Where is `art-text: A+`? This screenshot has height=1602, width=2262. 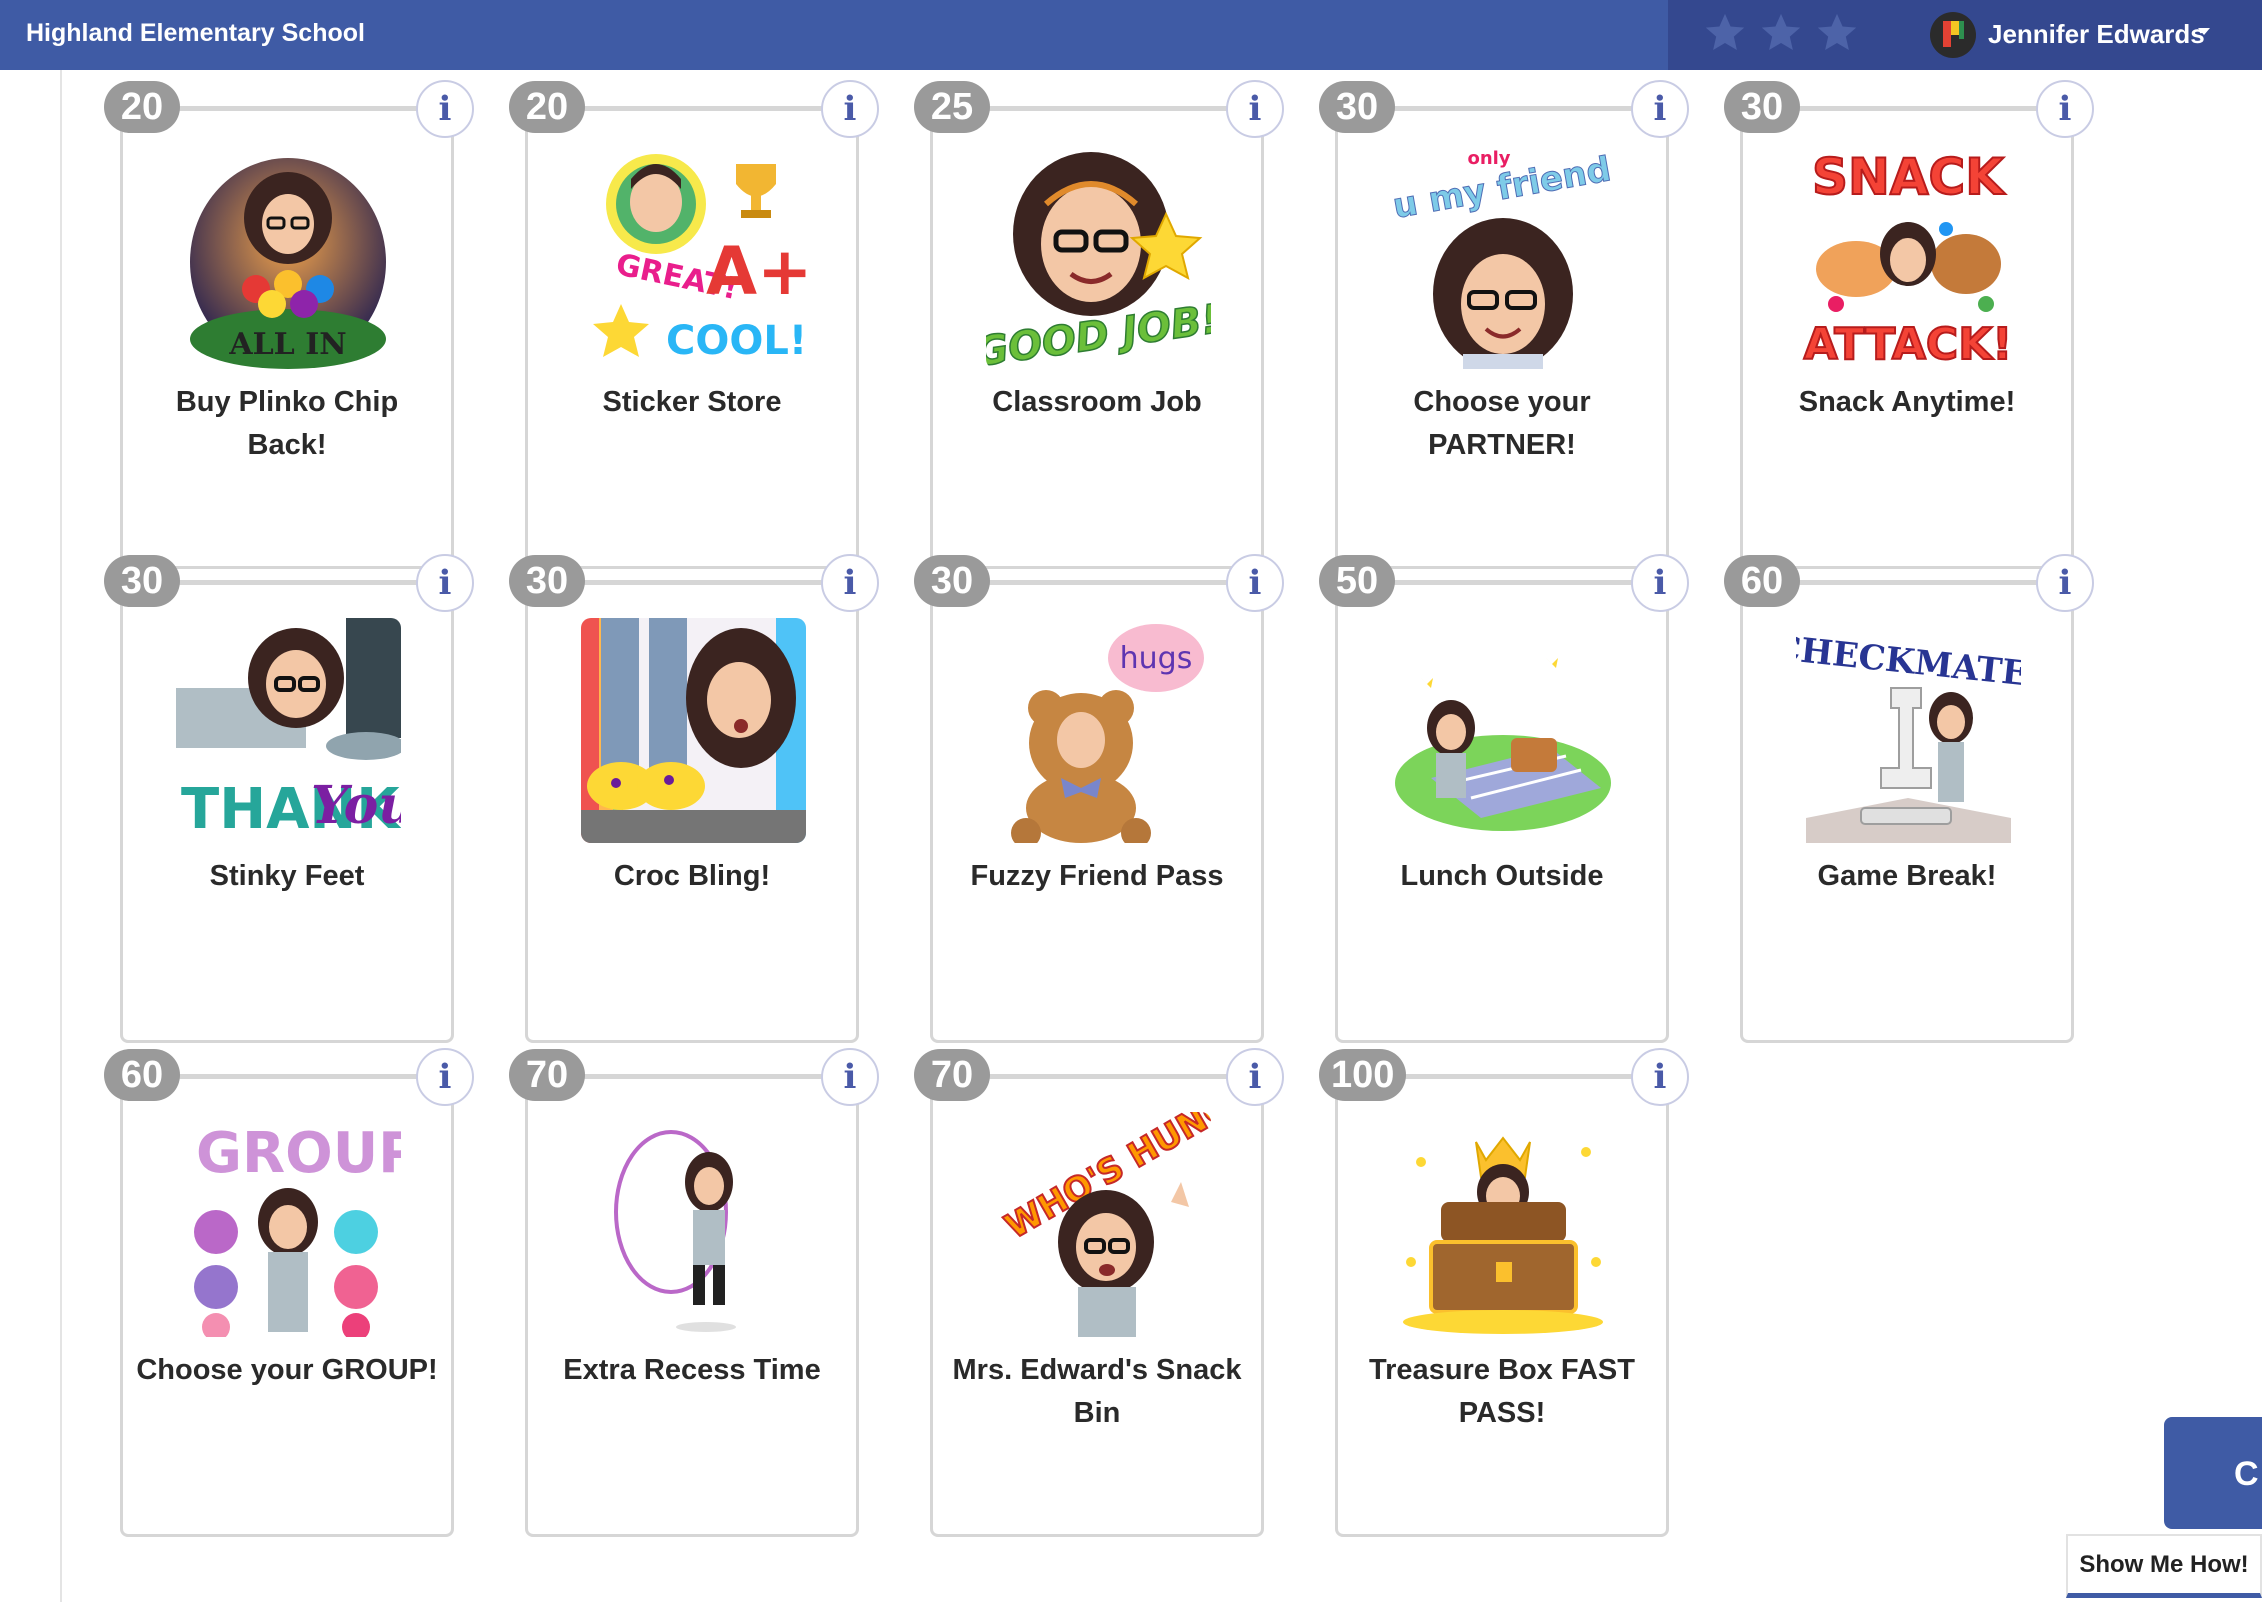
art-text: A+ is located at coordinates (756, 271).